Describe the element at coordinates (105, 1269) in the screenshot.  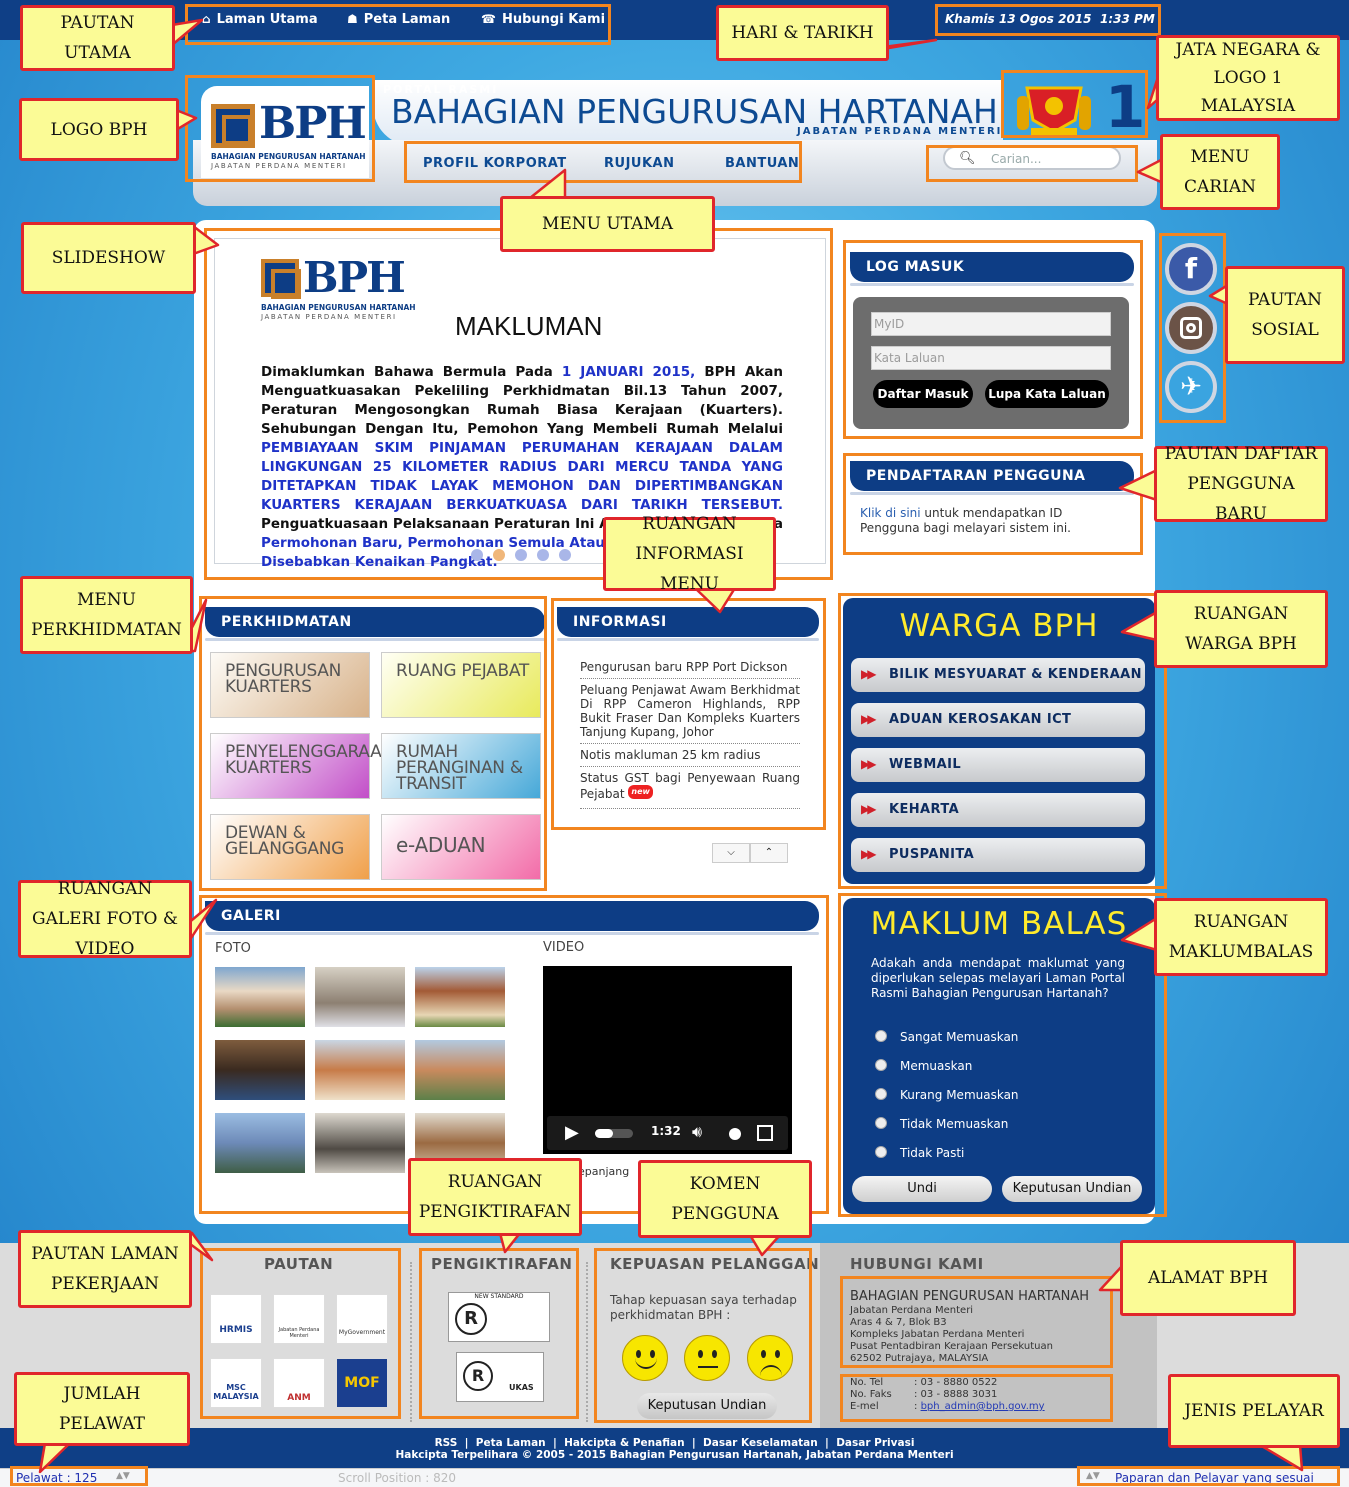
I see `callout-pautan-laman: PAUTAN LAMAN PEKERJAAN` at that location.